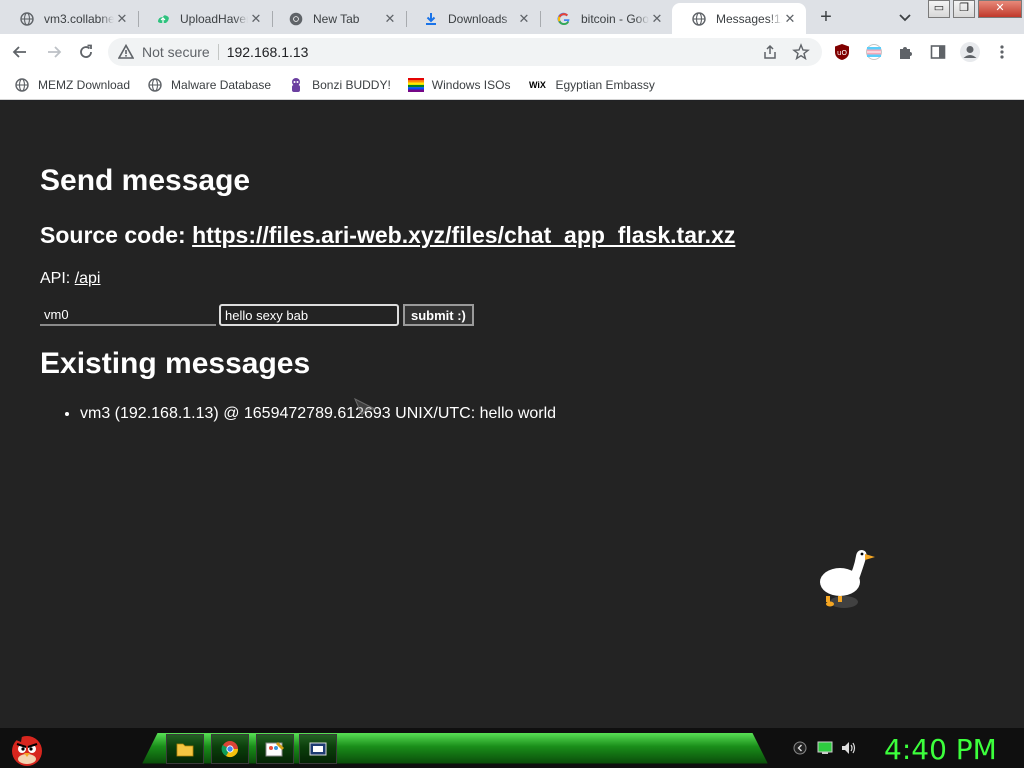 This screenshot has height=768, width=1024. I want to click on message-form: submit :), so click(257, 315).